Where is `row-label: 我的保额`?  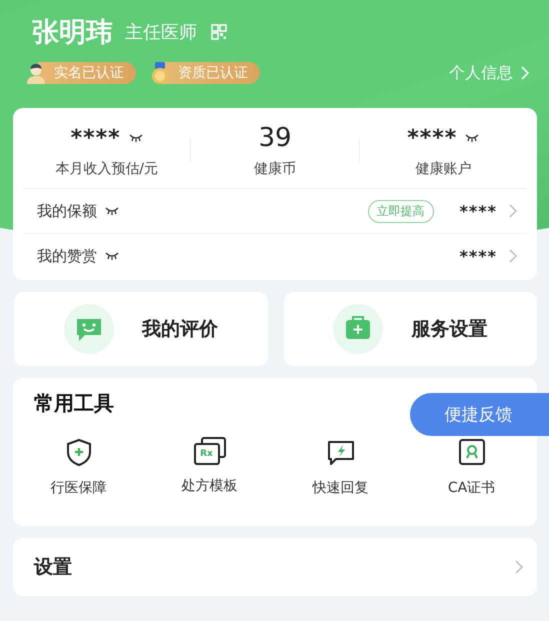
row-label: 我的保额 is located at coordinates (67, 211).